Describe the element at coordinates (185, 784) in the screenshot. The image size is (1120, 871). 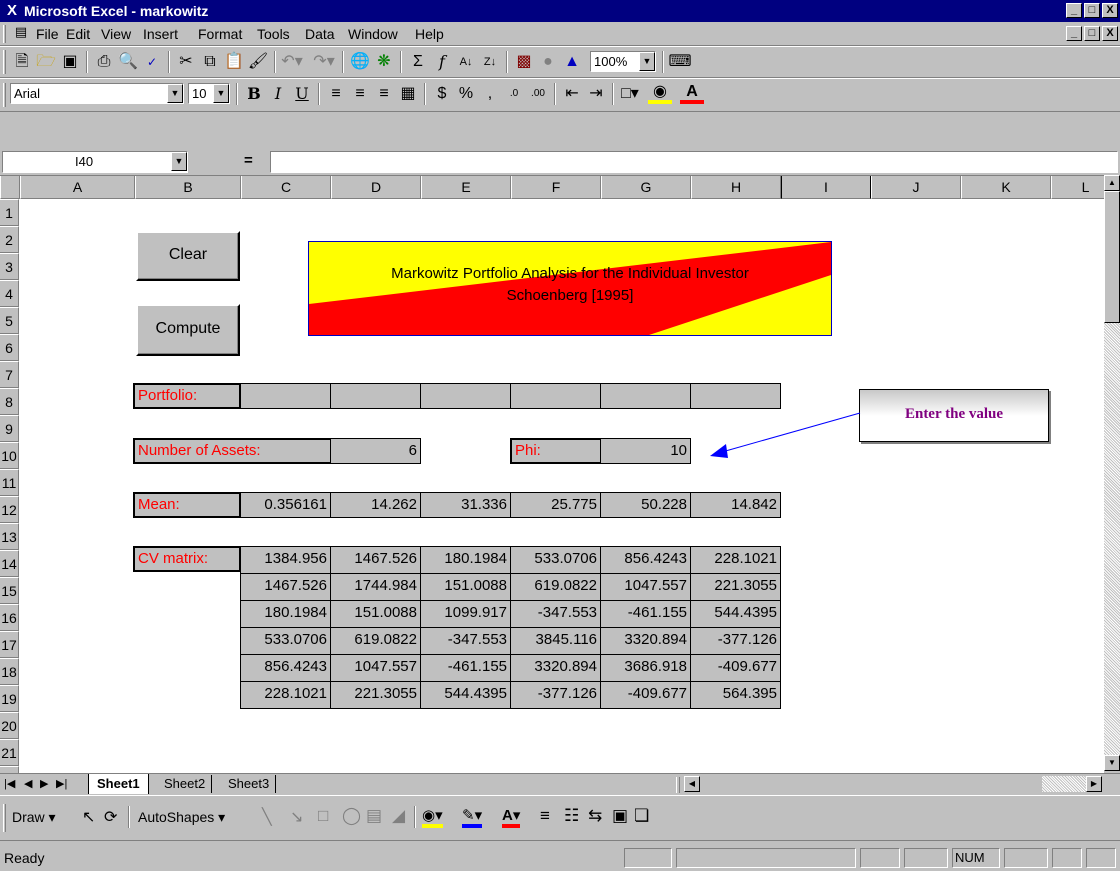
I see `tab-sheet2: Sheet2` at that location.